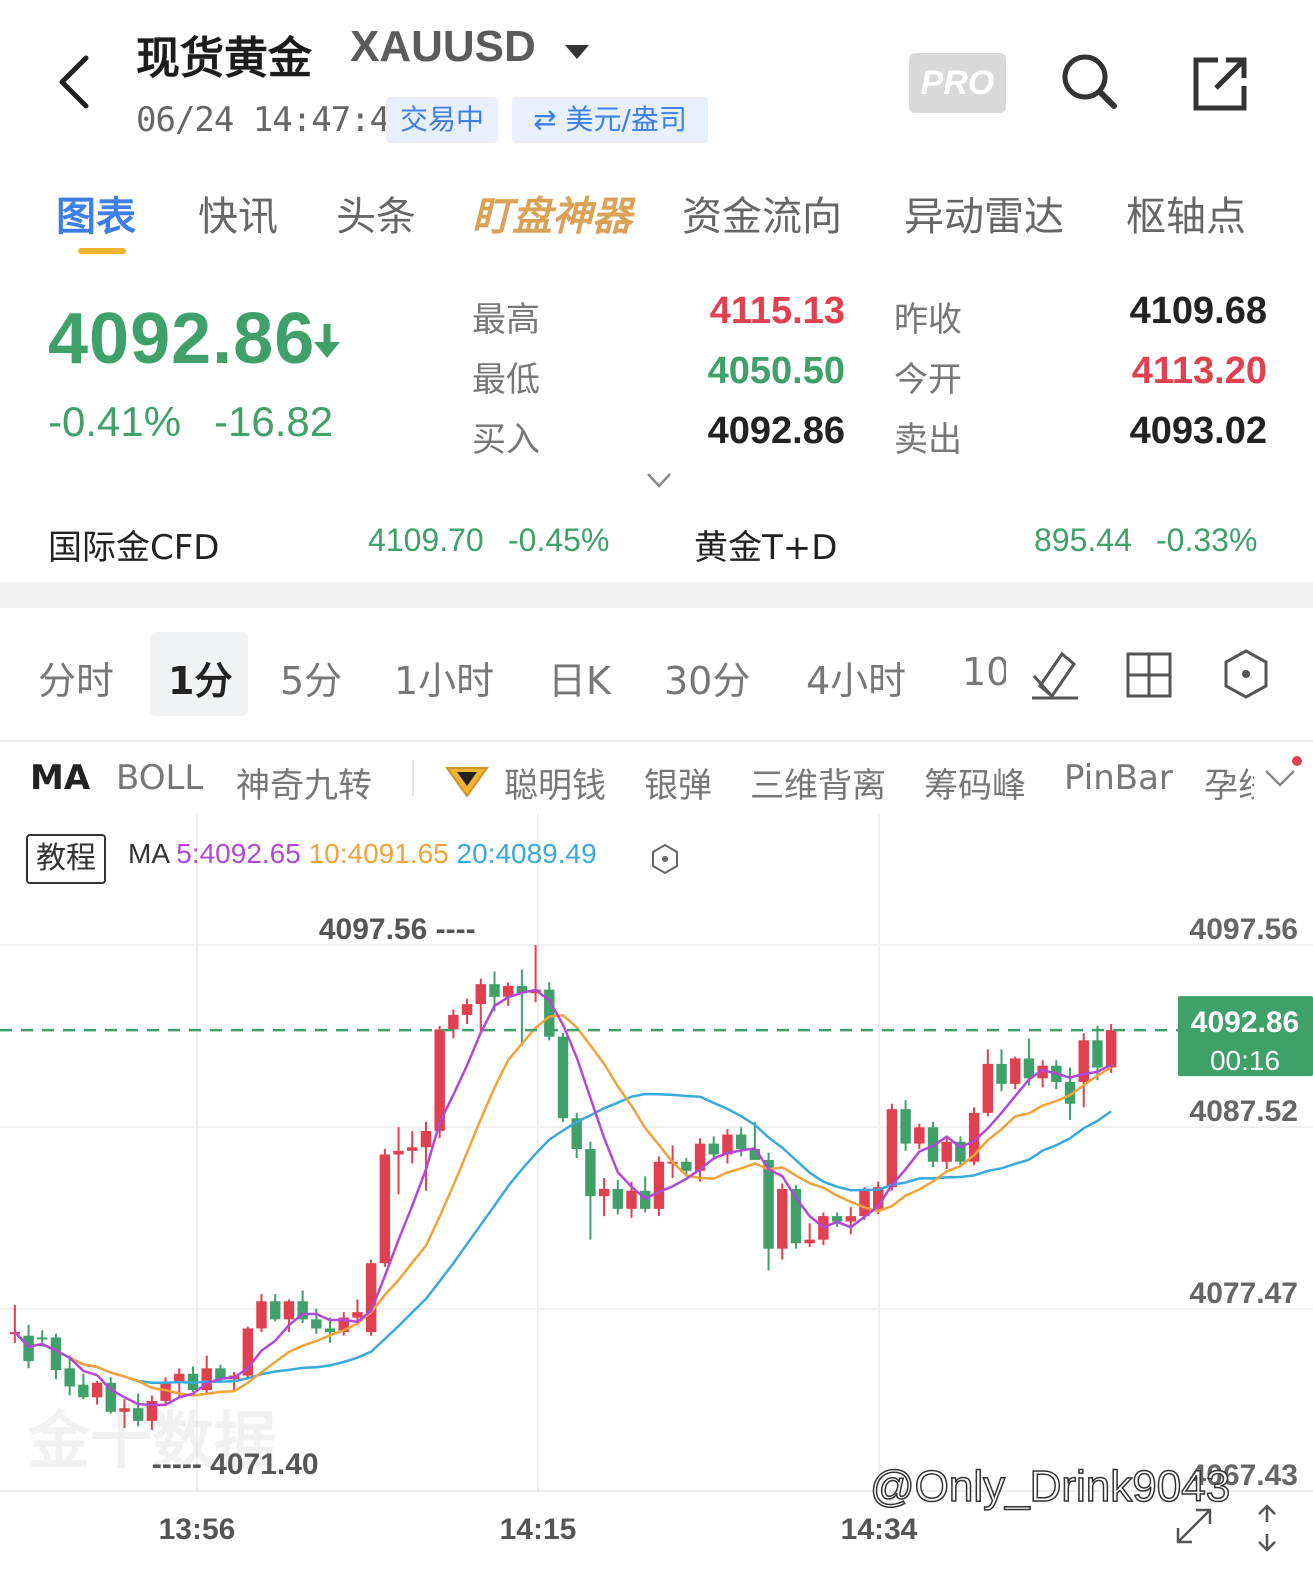  Describe the element at coordinates (984, 213) in the screenshot. I see `tab-anomaly-radar: 异动雷达` at that location.